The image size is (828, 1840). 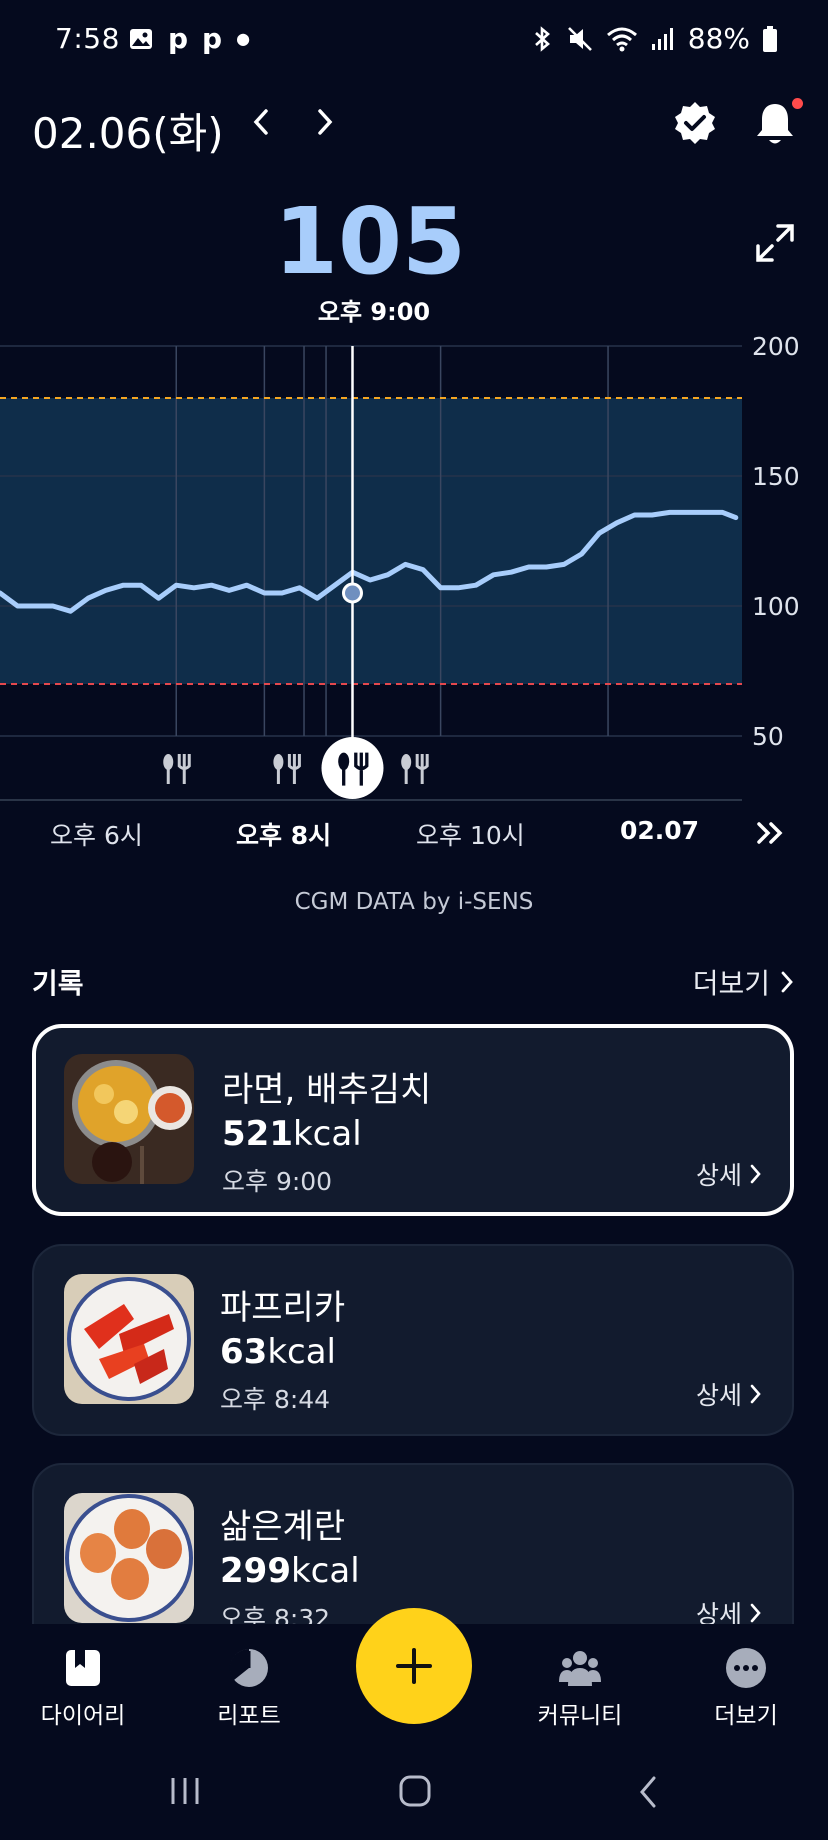 I want to click on nav-label: 다이어리, so click(x=83, y=1716).